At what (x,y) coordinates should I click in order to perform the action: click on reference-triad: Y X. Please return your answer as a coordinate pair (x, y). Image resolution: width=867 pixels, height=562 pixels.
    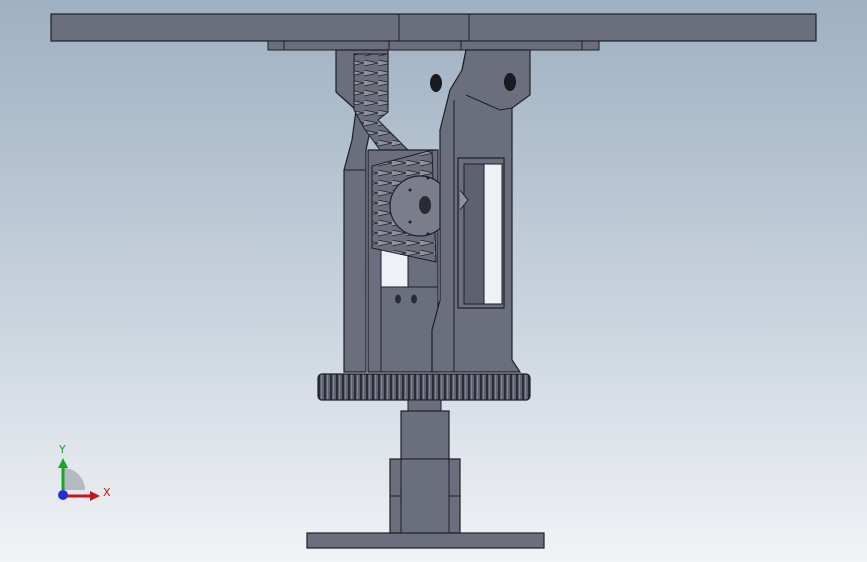
    Looking at the image, I should click on (83, 475).